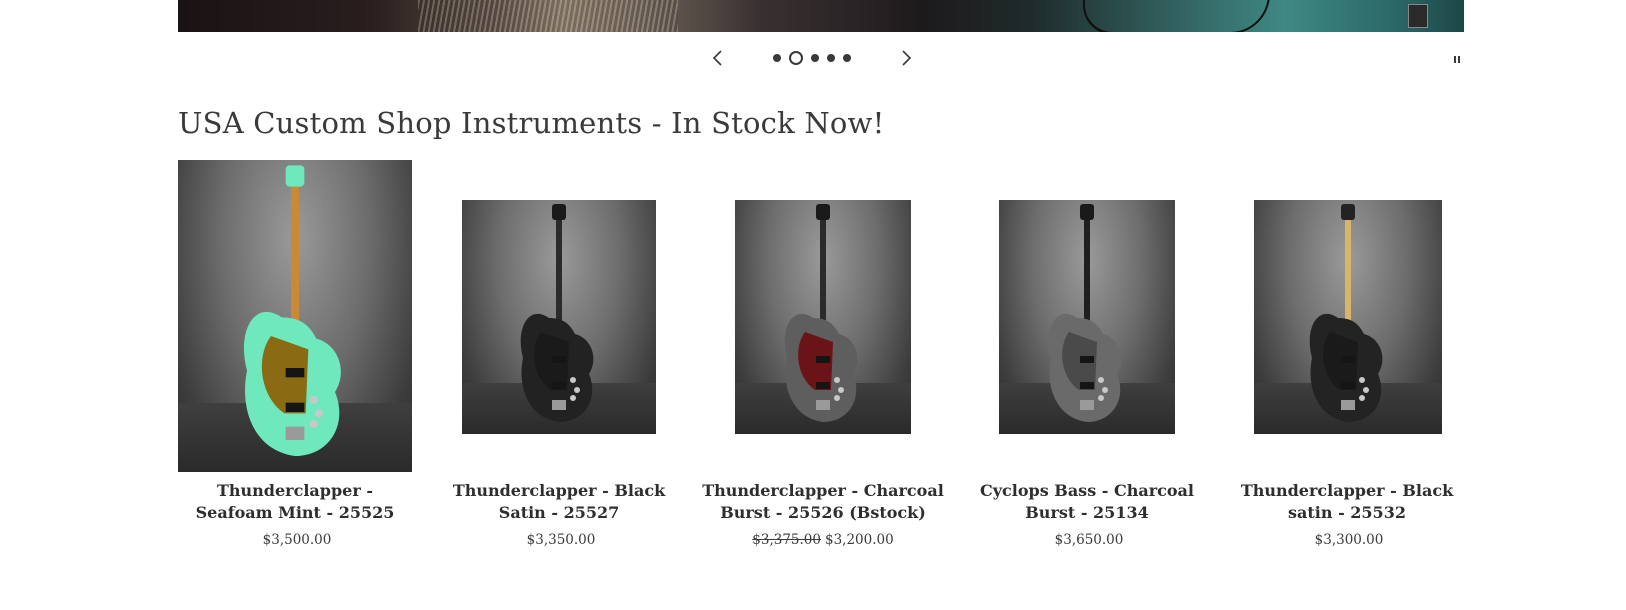  I want to click on product-price: $3,375.00 $3,200.00, so click(823, 540).